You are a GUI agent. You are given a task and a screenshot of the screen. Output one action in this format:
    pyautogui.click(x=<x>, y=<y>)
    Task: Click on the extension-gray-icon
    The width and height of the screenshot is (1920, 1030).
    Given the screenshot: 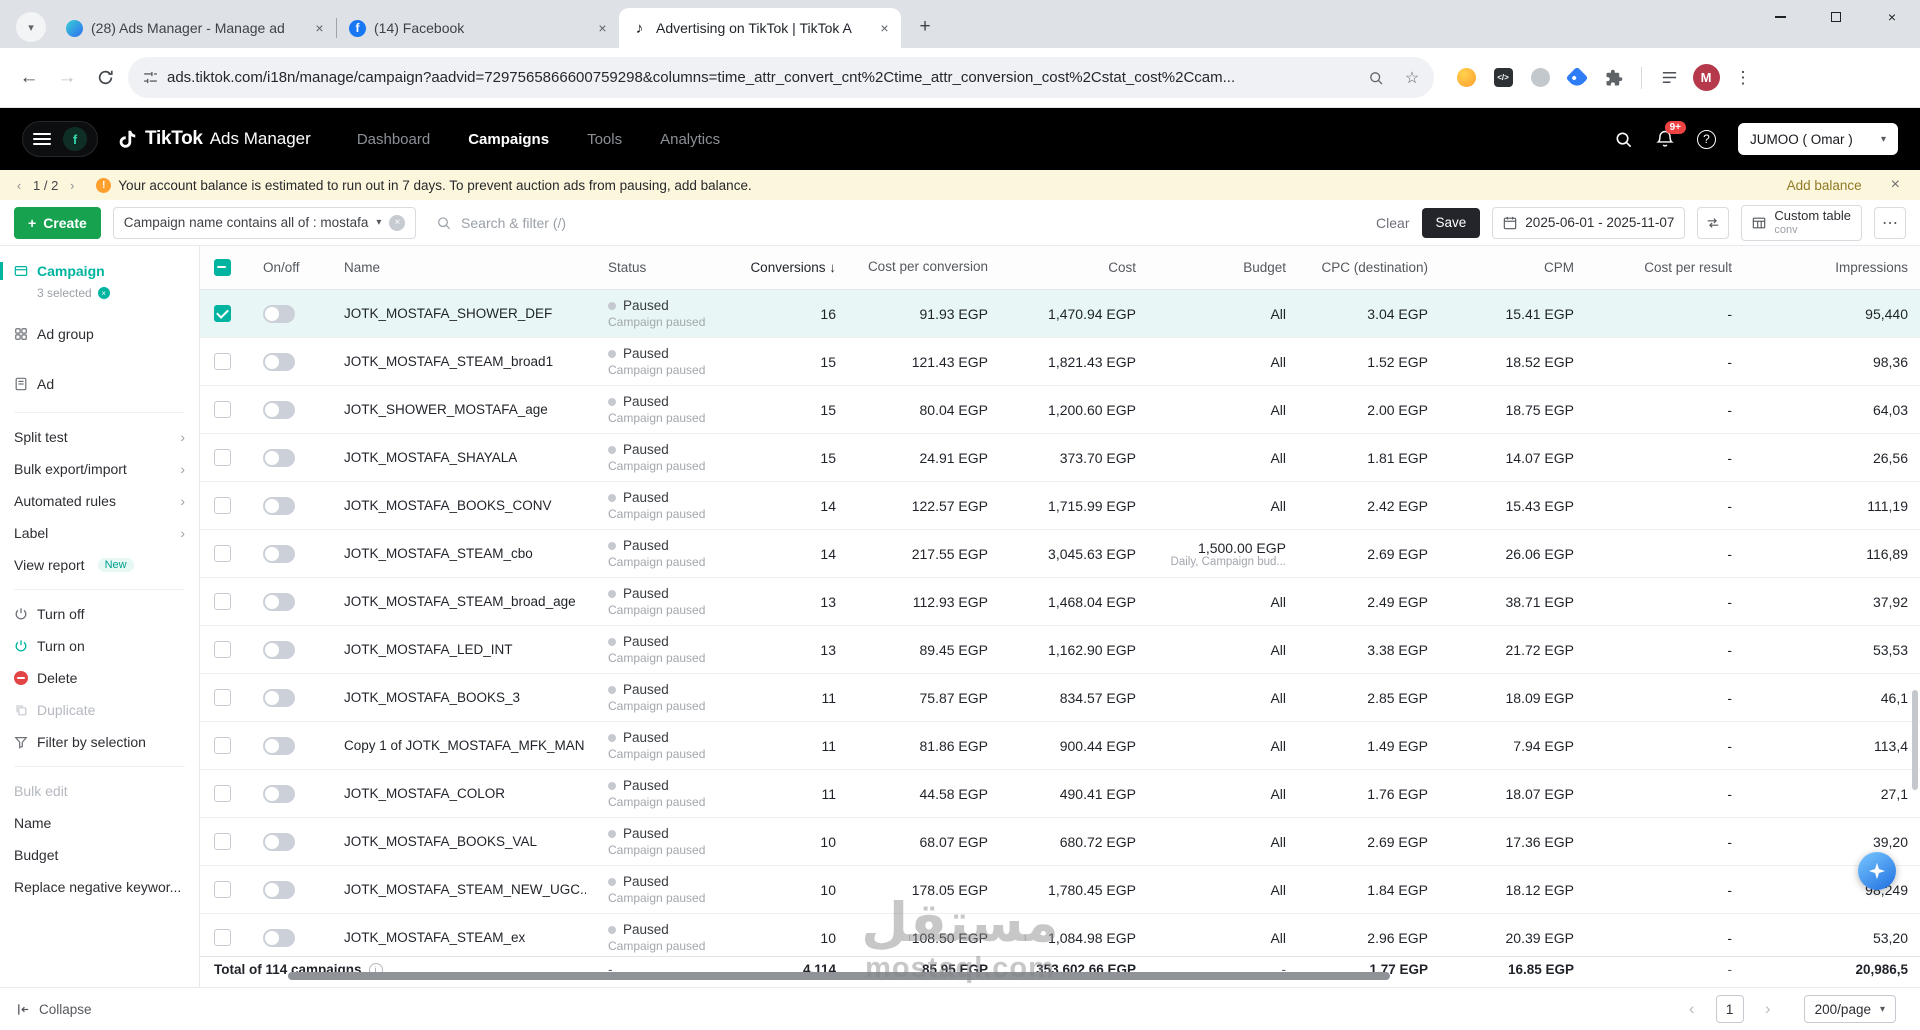 What is the action you would take?
    pyautogui.click(x=1540, y=78)
    